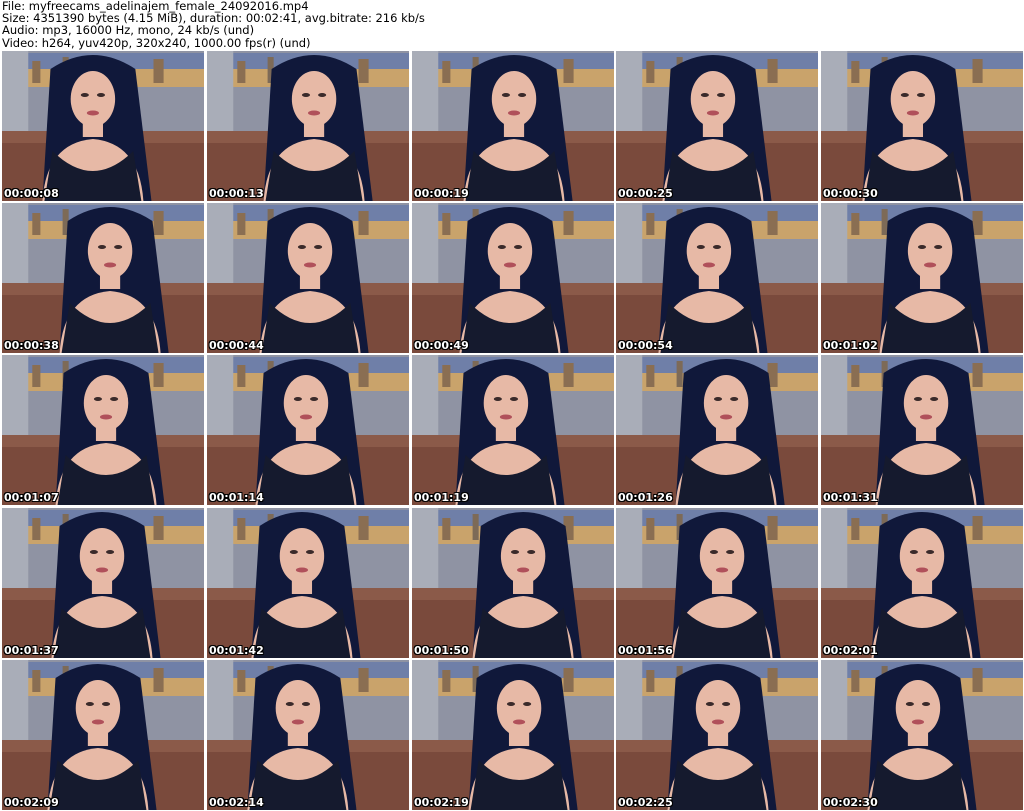 This screenshot has height=811, width=1024. I want to click on video-thumbnail: 00:02:30, so click(922, 735).